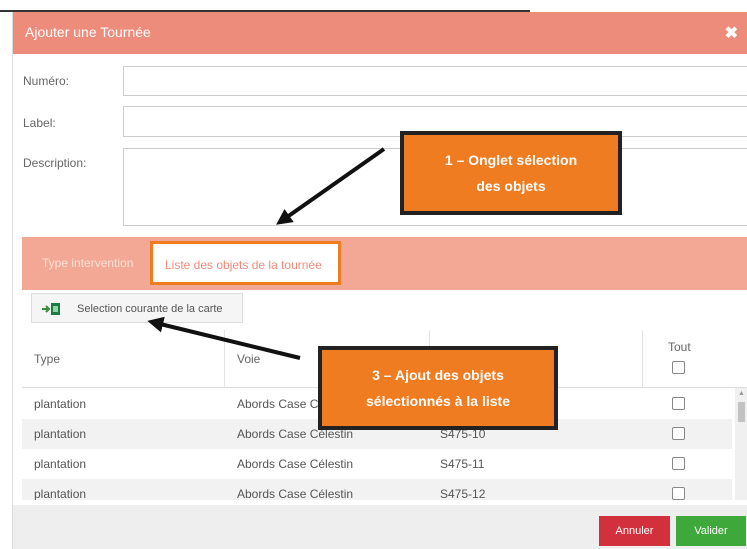  What do you see at coordinates (377, 464) in the screenshot?
I see `table-row: plantation Abords Case Célestin S475-11` at bounding box center [377, 464].